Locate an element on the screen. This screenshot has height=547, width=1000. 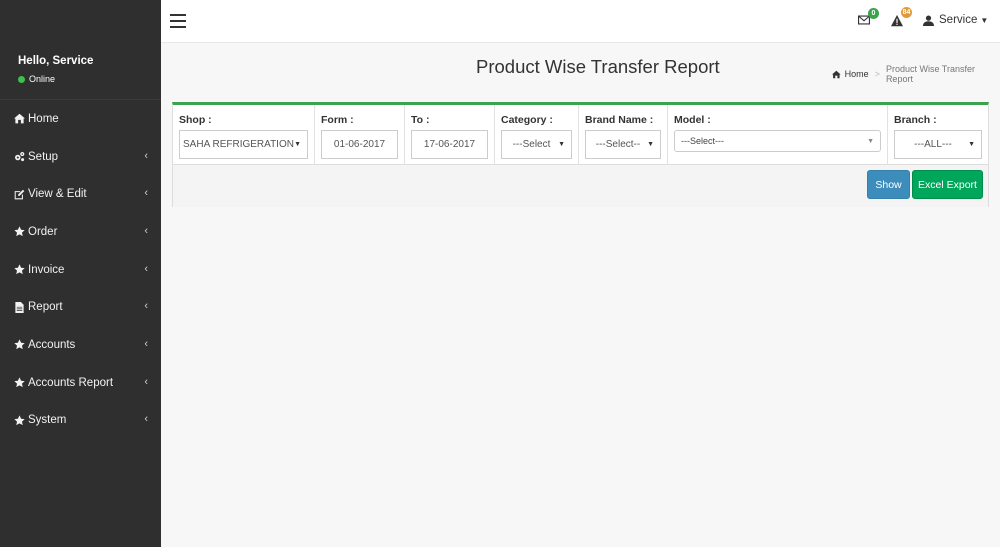
sidebar-item-label: Accounts is located at coordinates (52, 344).